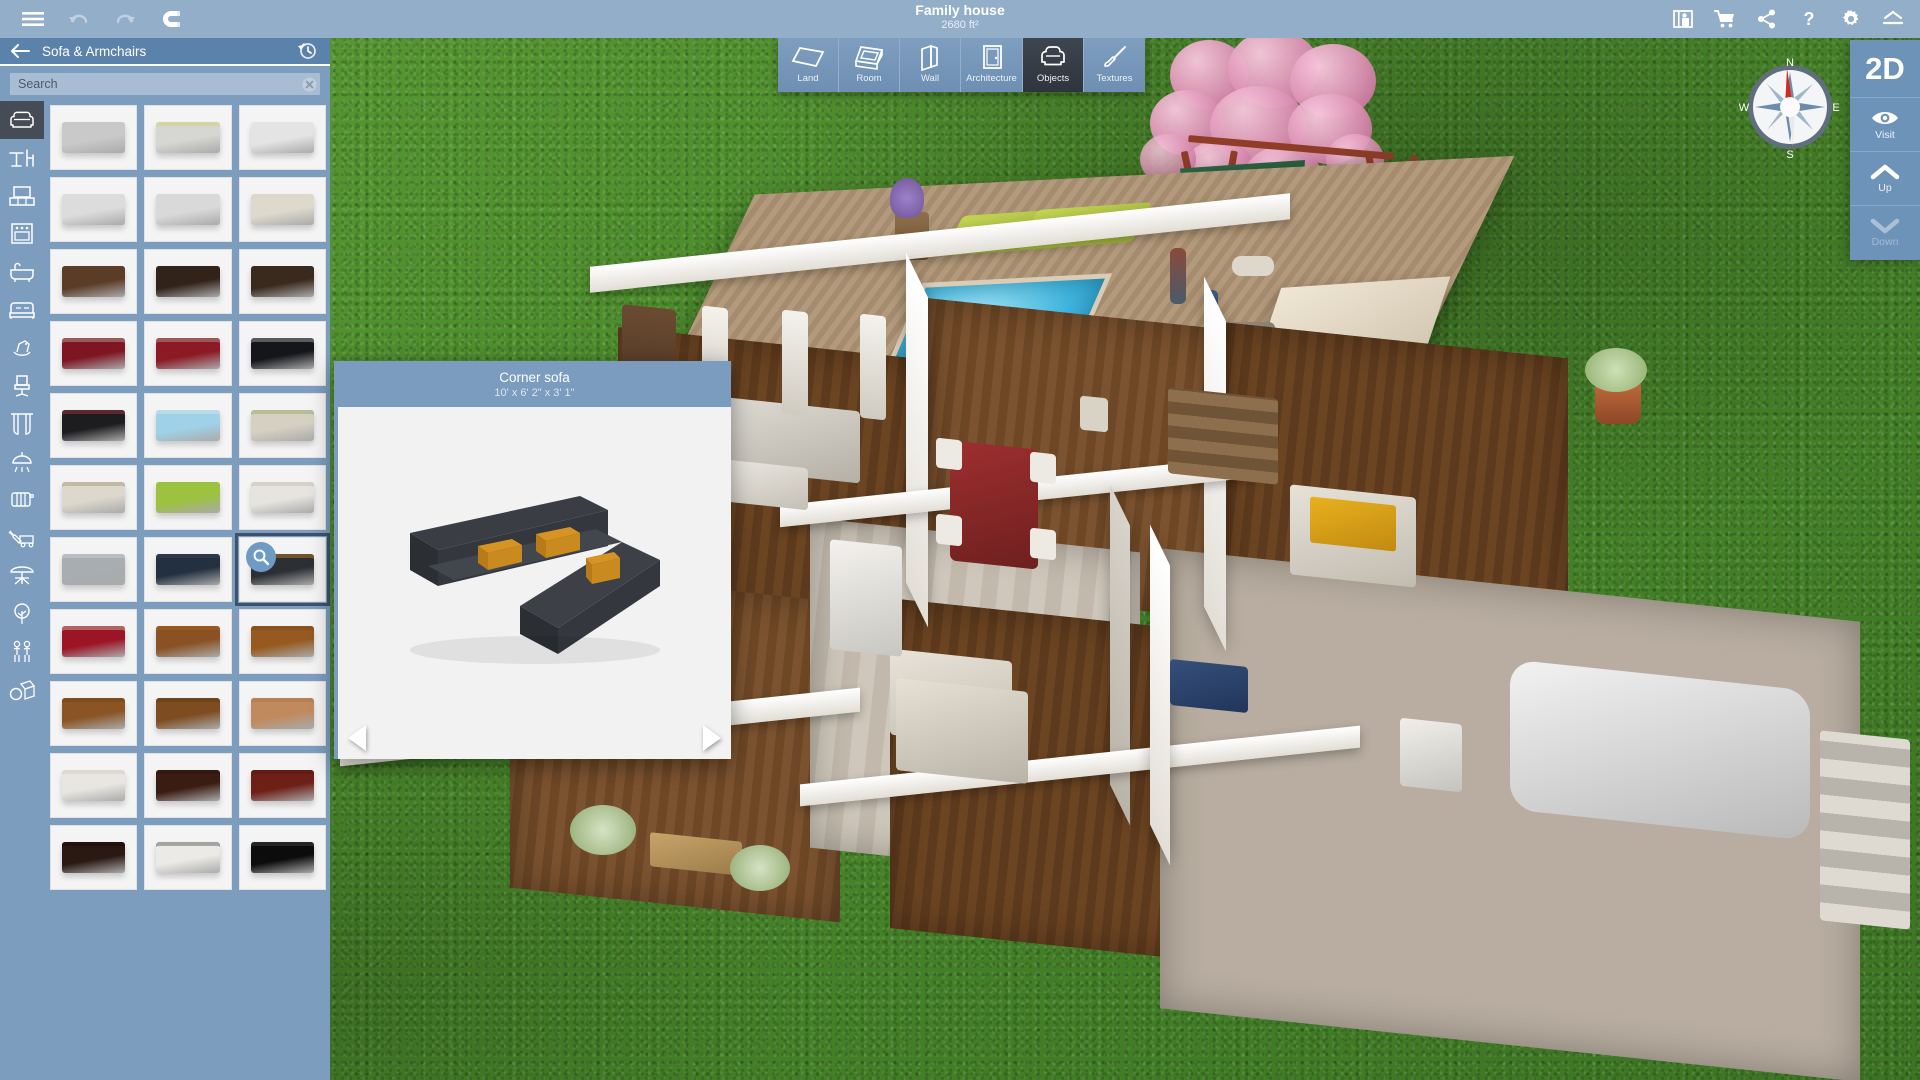  Describe the element at coordinates (22, 538) in the screenshot. I see `sidebar-item-tools-vehicles` at that location.